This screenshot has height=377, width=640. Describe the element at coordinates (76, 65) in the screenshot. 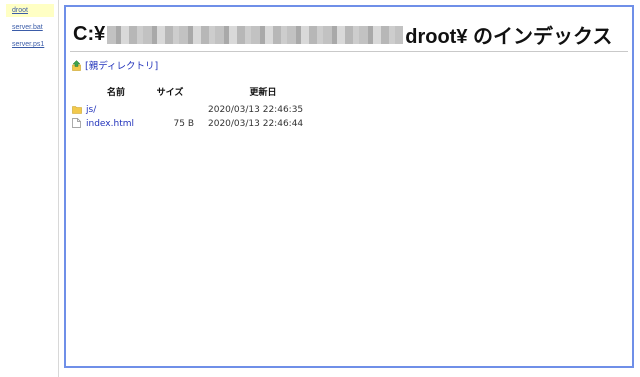

I see `folder-up-icon` at that location.